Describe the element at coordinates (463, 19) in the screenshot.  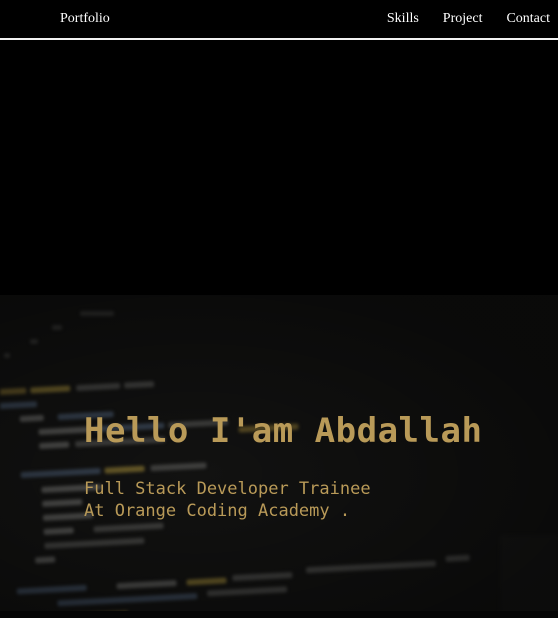
I see `nav-link-project: Project` at that location.